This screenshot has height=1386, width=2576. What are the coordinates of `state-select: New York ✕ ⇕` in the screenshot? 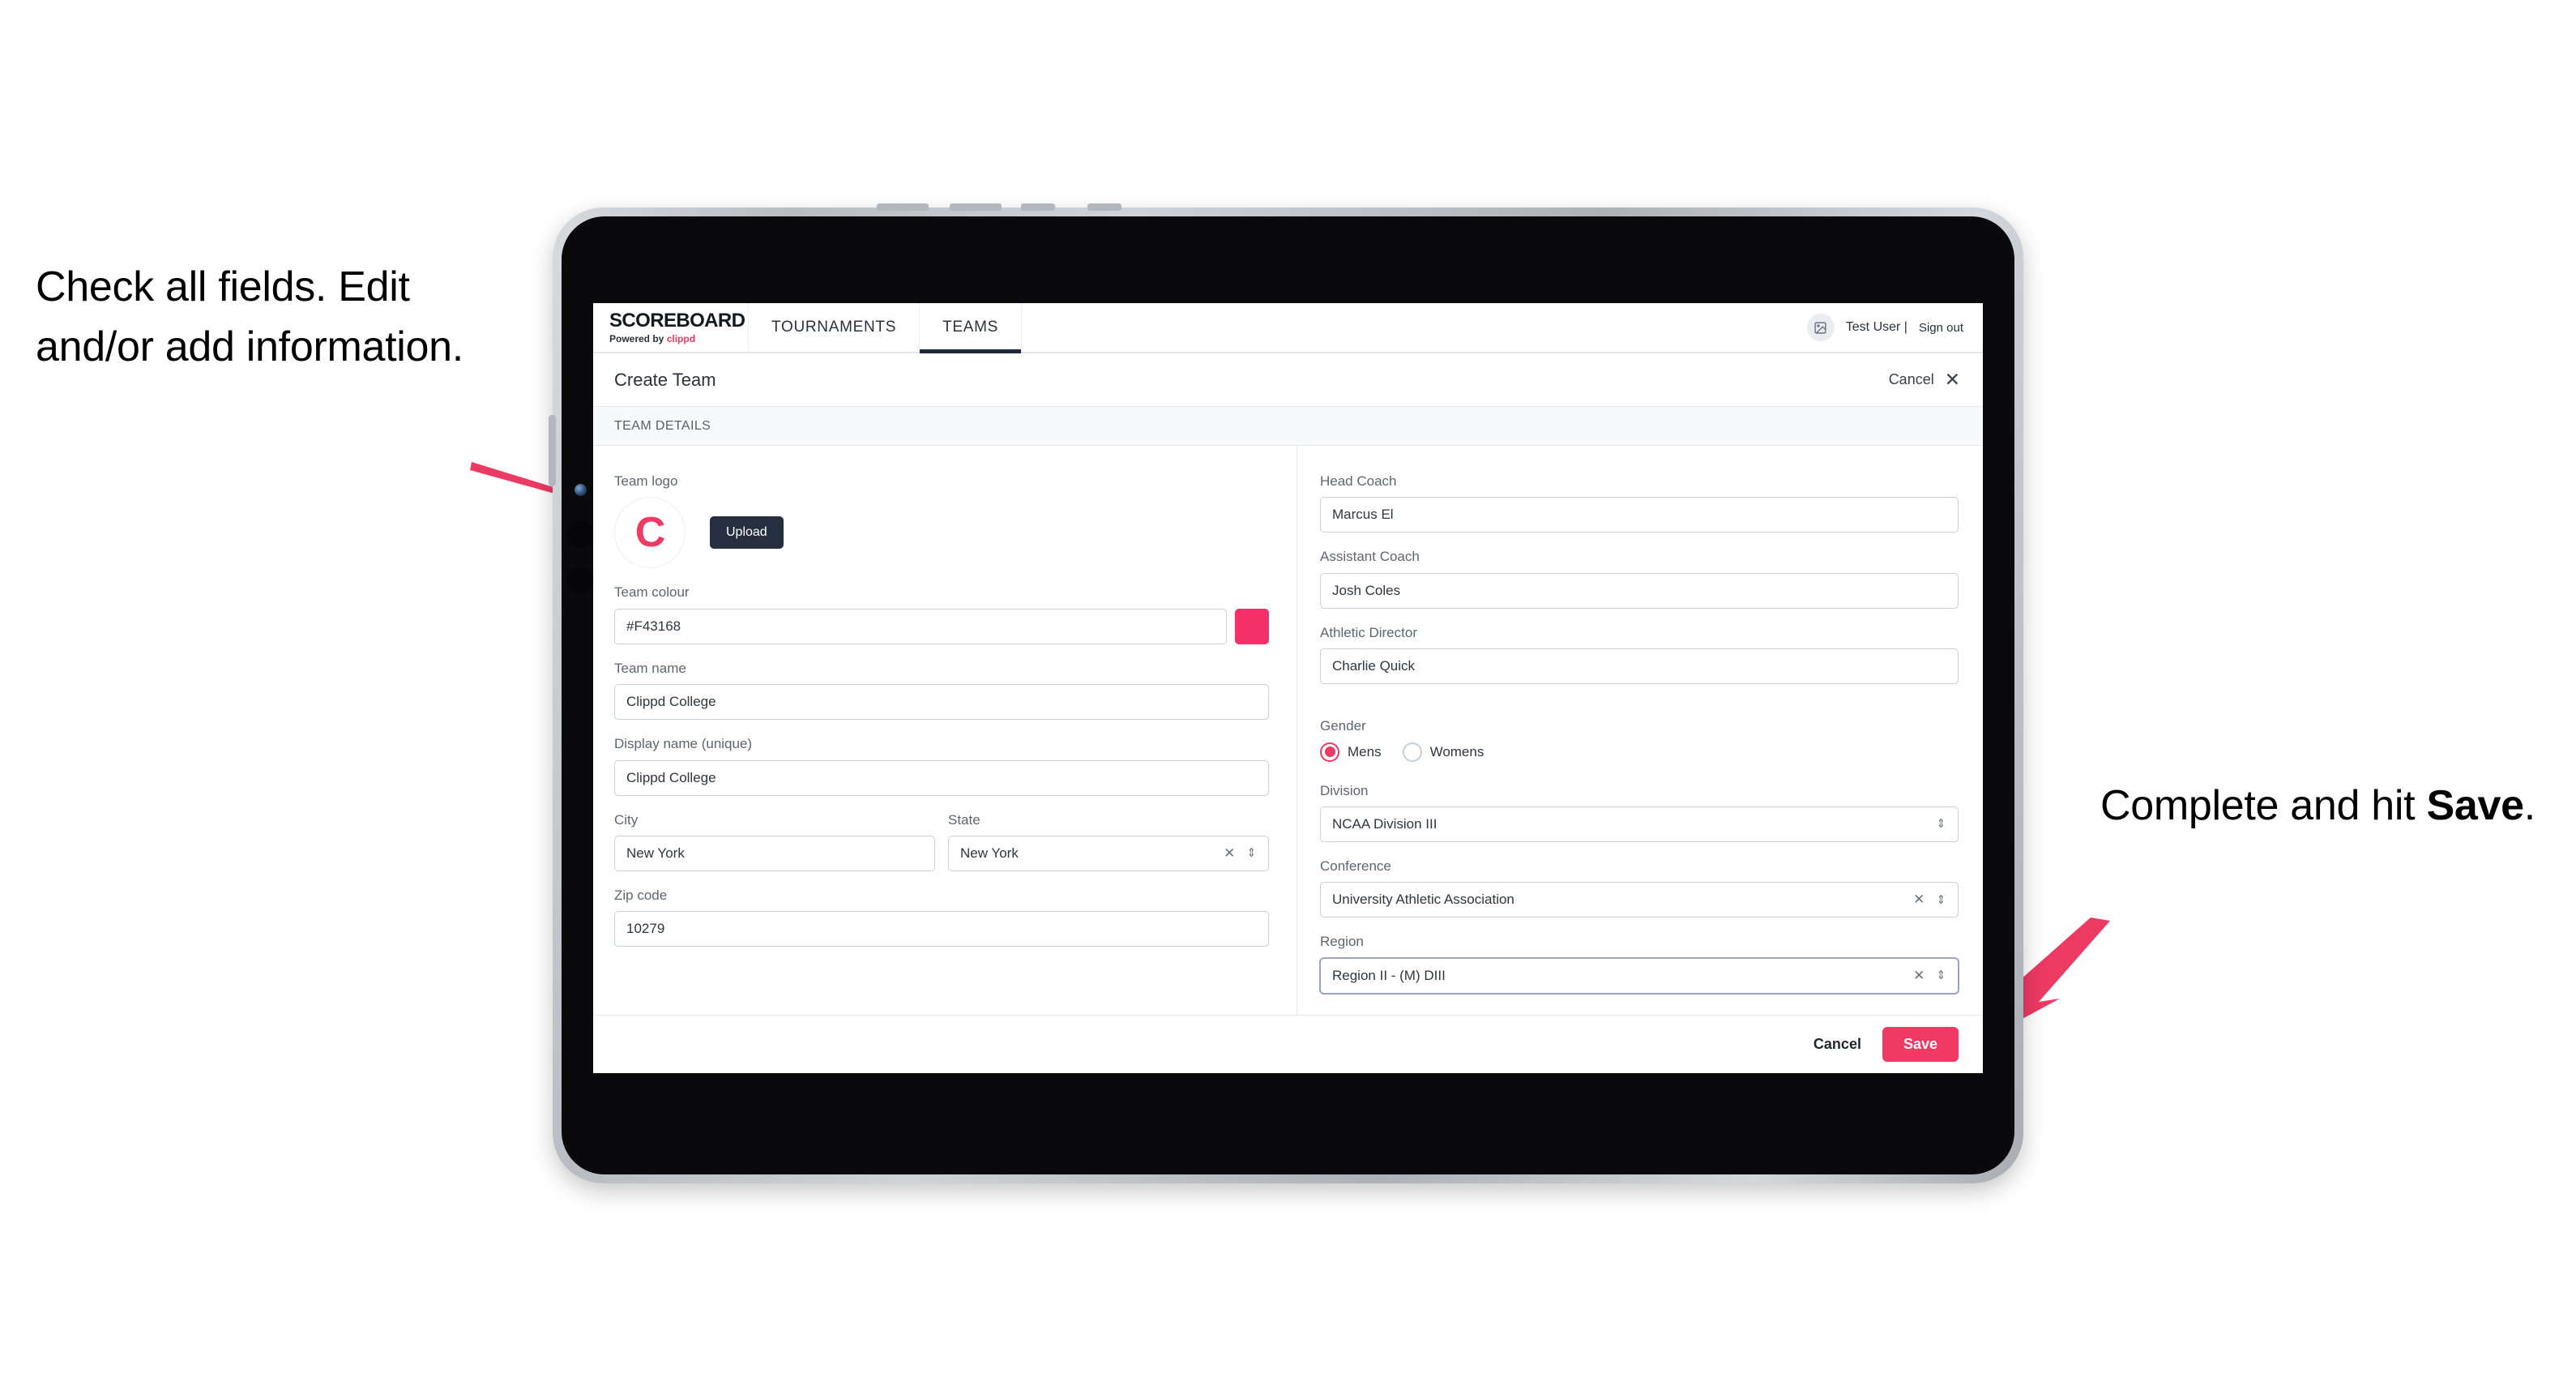 It's located at (1108, 853).